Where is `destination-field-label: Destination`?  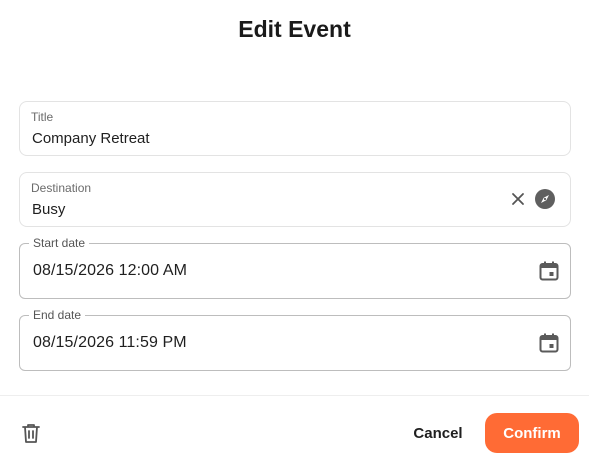 destination-field-label: Destination is located at coordinates (61, 188).